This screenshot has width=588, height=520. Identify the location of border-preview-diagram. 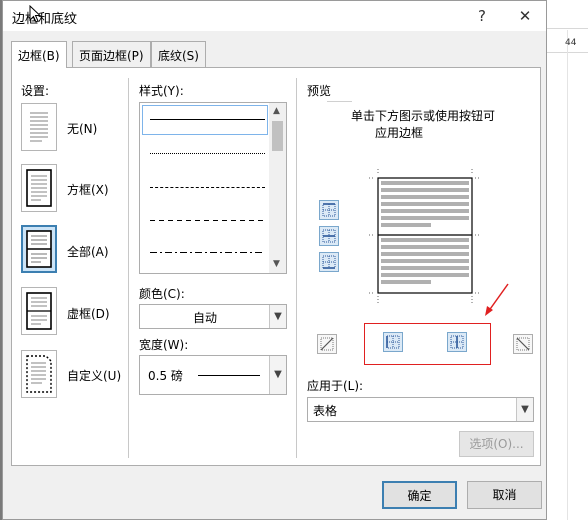
(427, 237).